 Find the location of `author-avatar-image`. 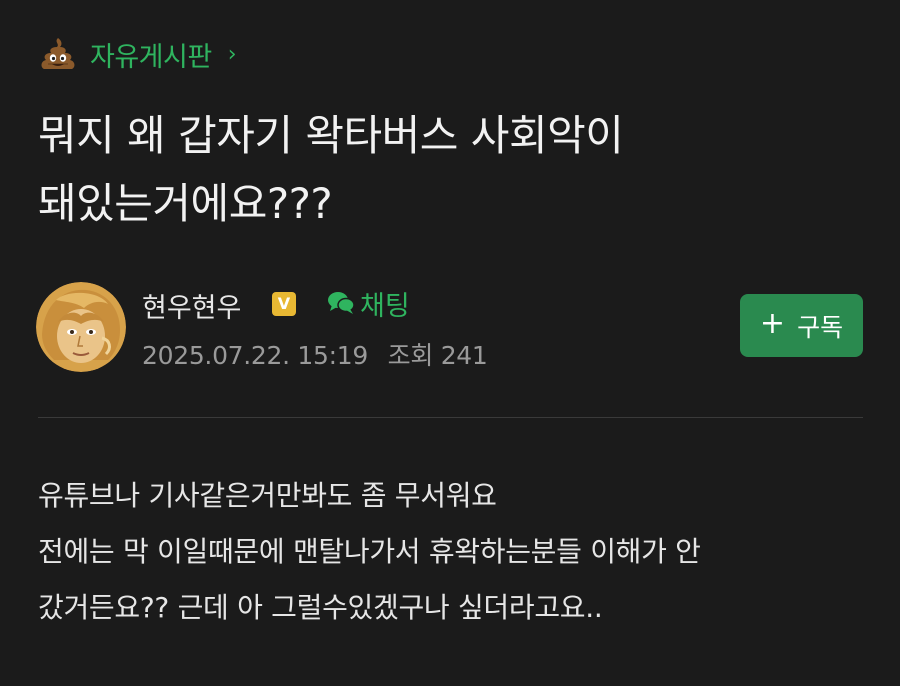

author-avatar-image is located at coordinates (81, 327).